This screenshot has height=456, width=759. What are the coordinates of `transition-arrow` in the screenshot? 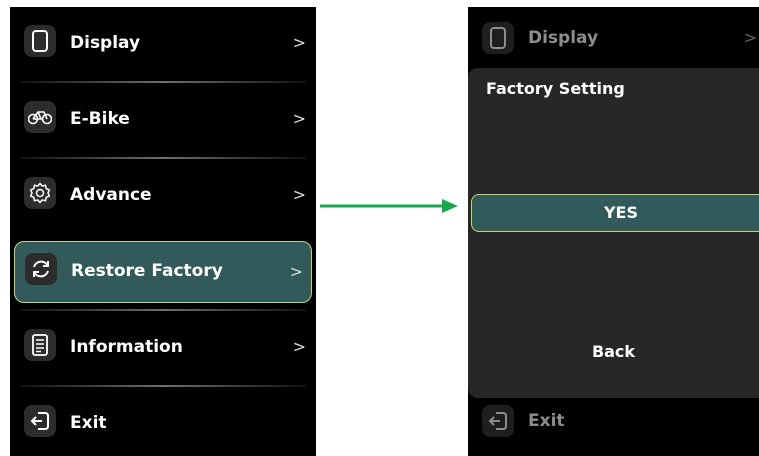 It's located at (389, 206).